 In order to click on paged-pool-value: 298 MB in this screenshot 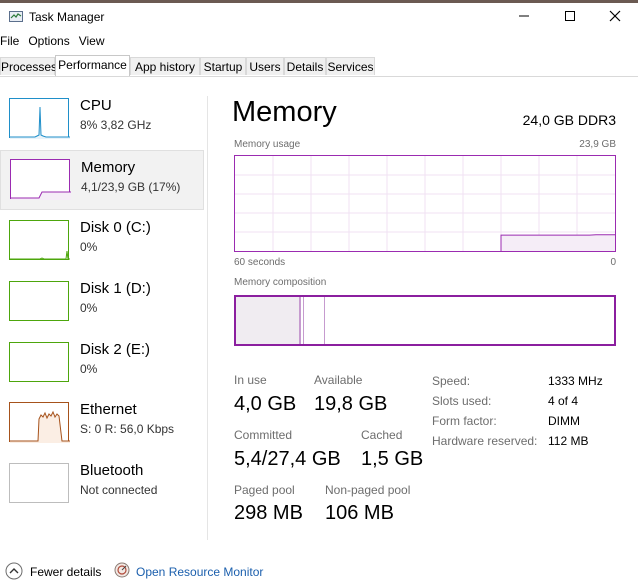, I will do `click(268, 513)`.